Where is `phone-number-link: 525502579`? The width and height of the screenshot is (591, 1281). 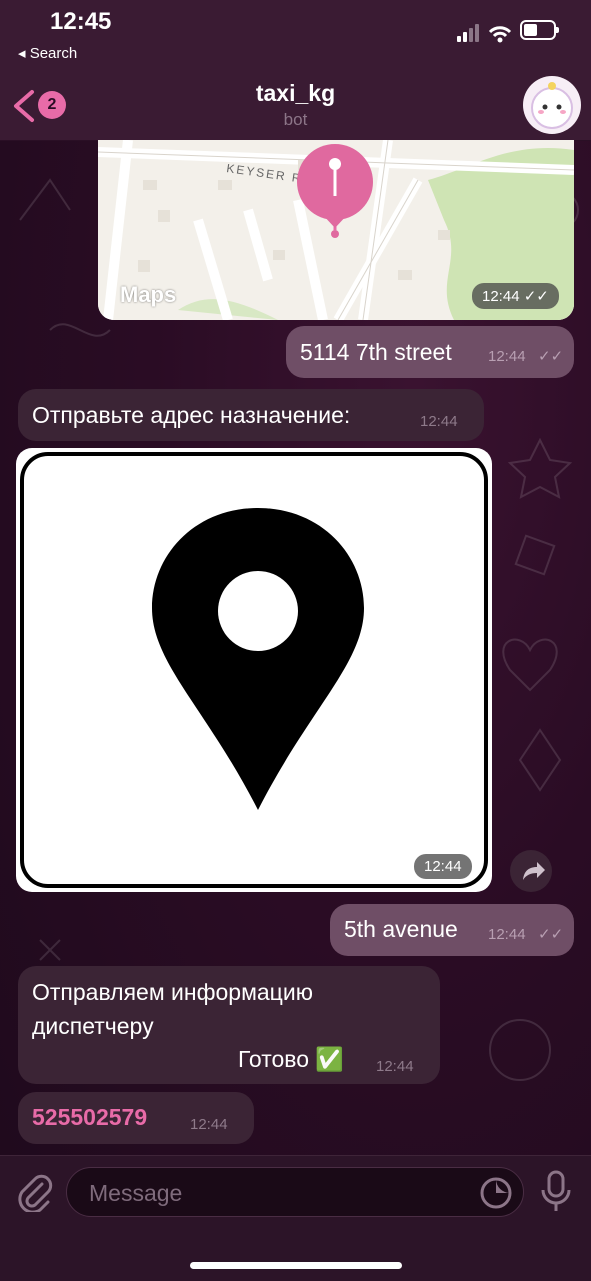 phone-number-link: 525502579 is located at coordinates (89, 1117).